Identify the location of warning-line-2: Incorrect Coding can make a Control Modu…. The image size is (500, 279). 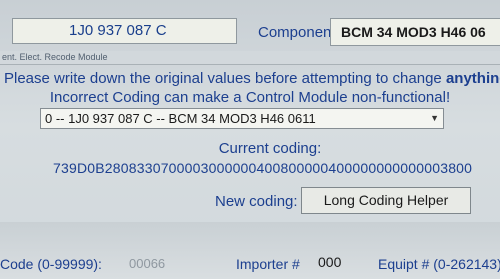
(250, 97).